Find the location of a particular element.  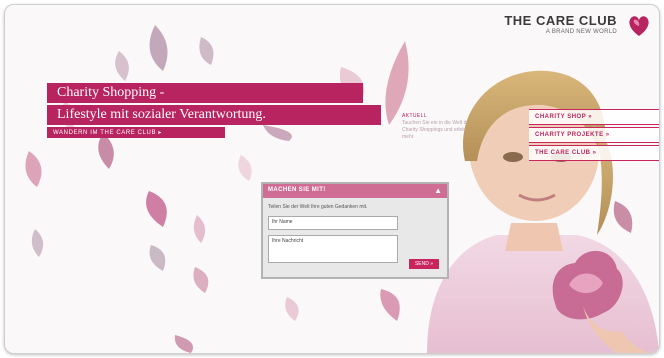

hero-line-2: Lifestyle mit sozialer Verantwortung. is located at coordinates (214, 115).